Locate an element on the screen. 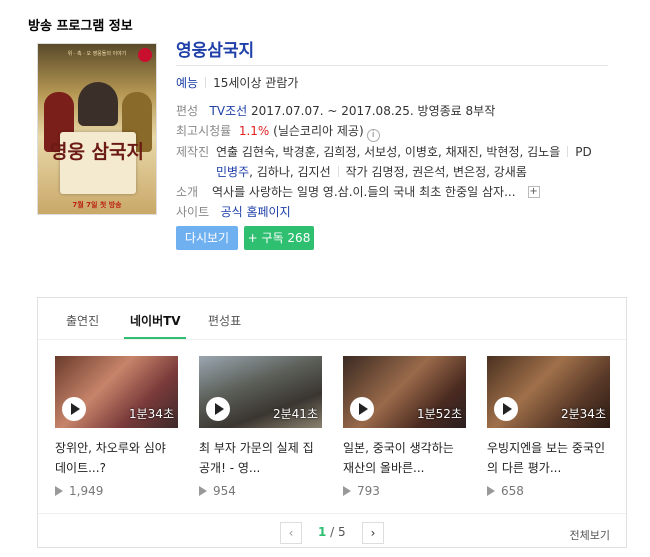 This screenshot has height=557, width=650. panel-footer: ‹ 1 / 5 › 전체보기 is located at coordinates (332, 531).